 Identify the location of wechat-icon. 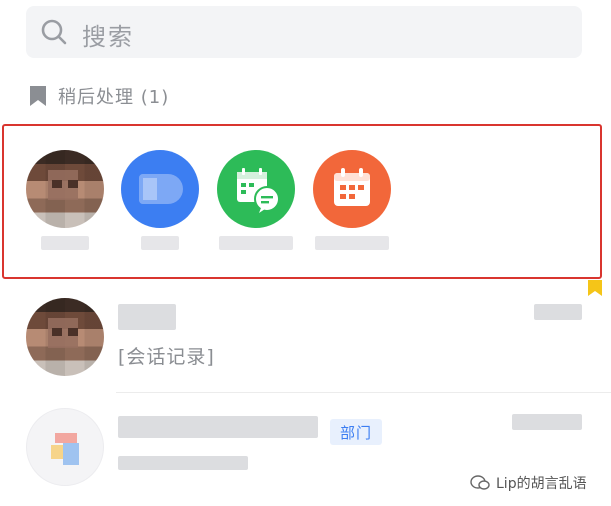
(480, 482).